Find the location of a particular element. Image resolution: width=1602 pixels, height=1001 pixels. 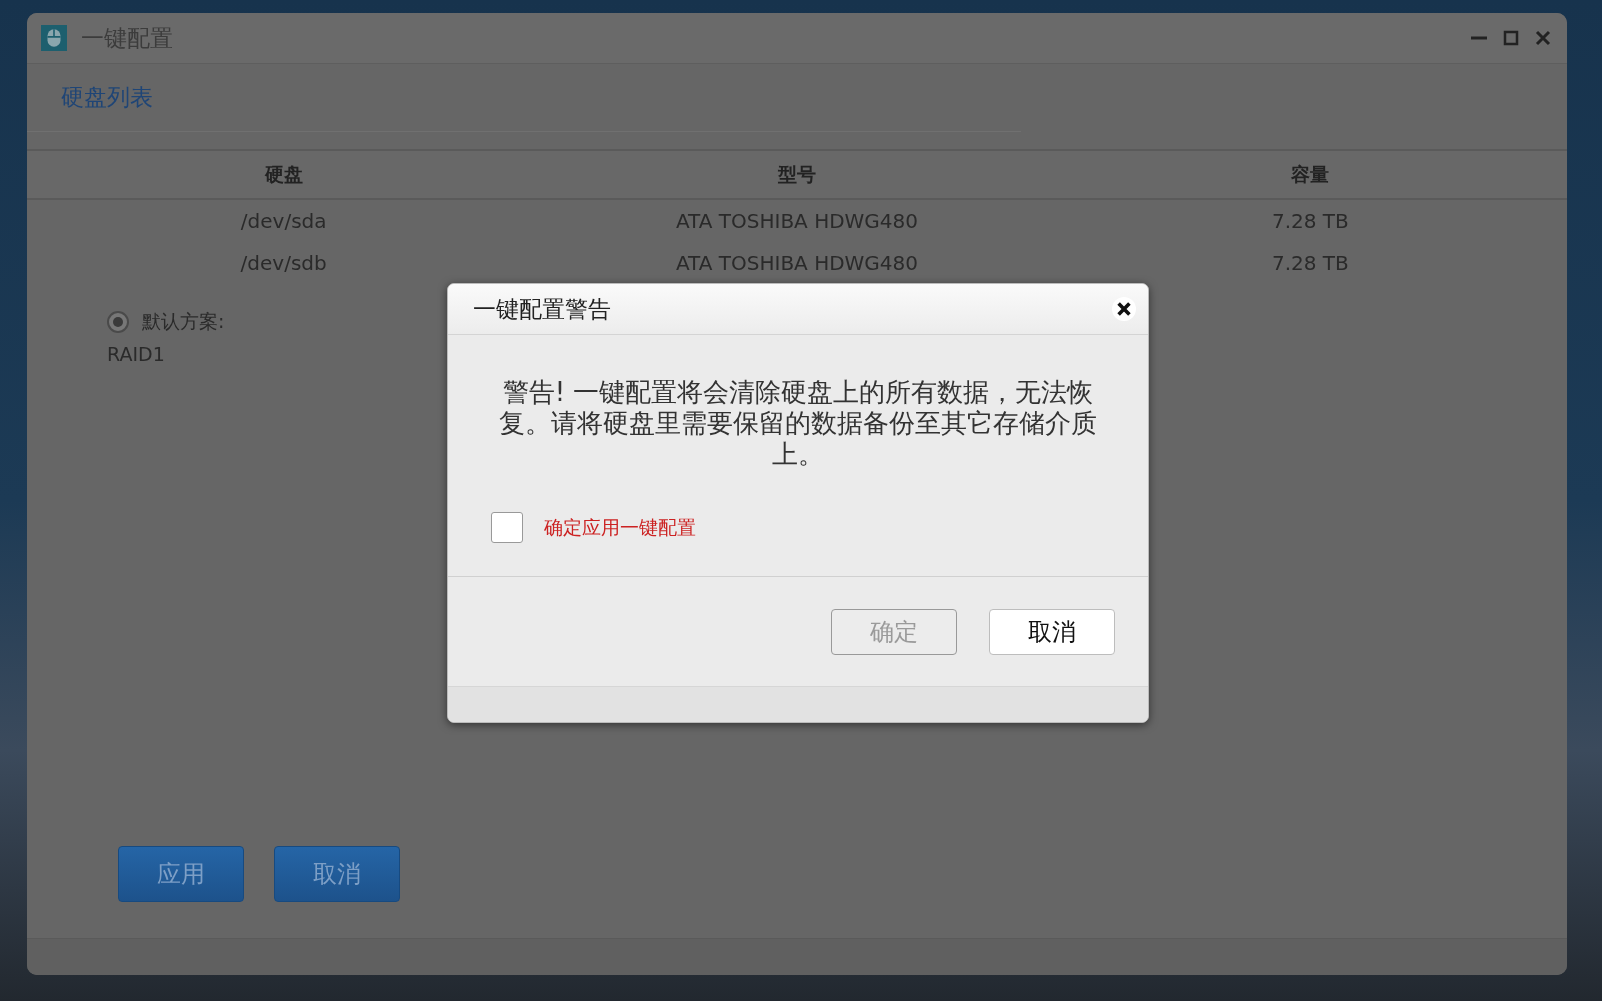

dialog-button: 取消 is located at coordinates (1052, 631).